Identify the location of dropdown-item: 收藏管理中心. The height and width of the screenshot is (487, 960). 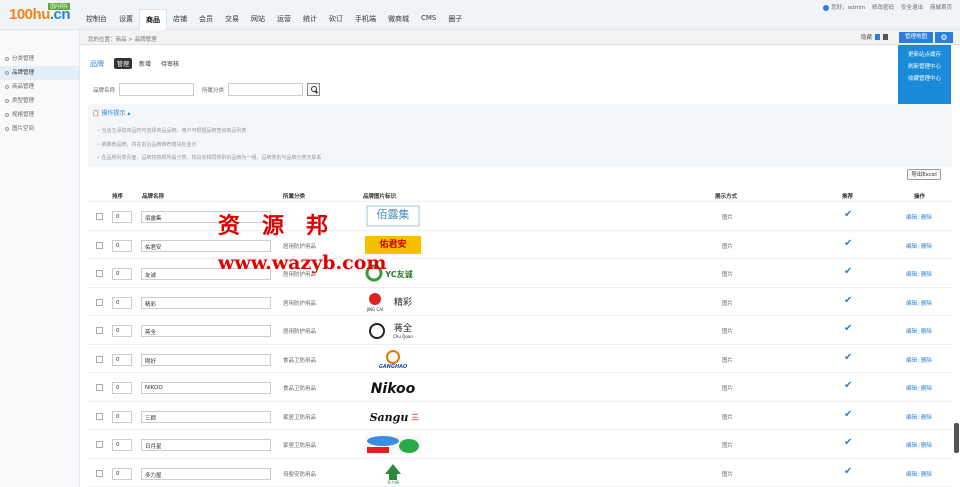
(924, 79).